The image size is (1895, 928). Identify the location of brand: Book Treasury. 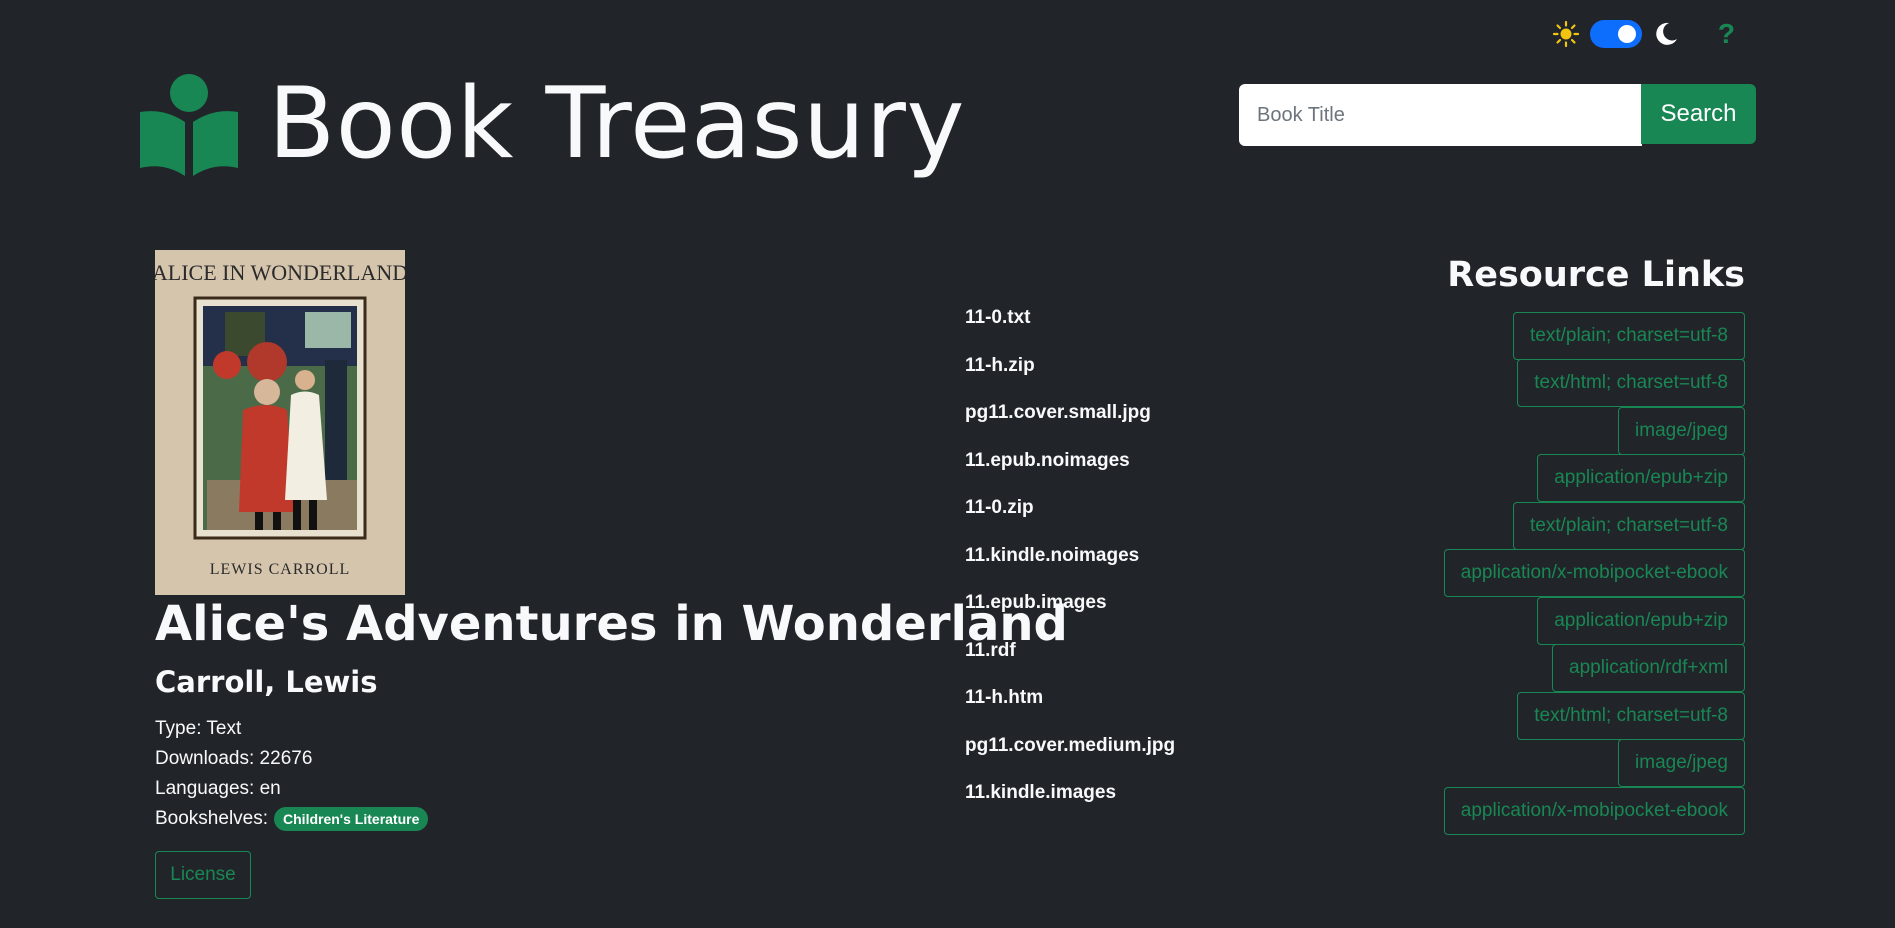
(551, 124).